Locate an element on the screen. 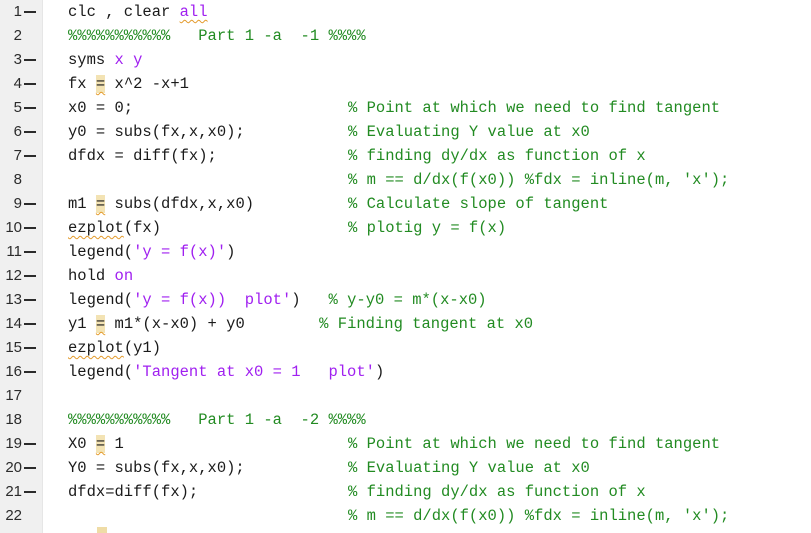  line-number: 3 is located at coordinates (17, 59).